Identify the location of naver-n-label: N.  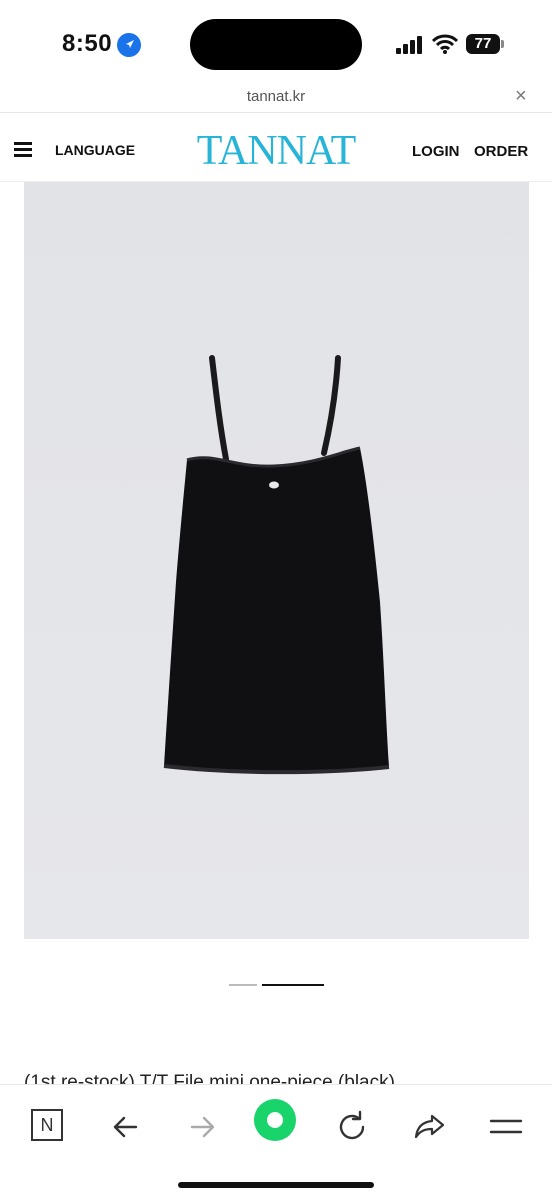
(47, 1125).